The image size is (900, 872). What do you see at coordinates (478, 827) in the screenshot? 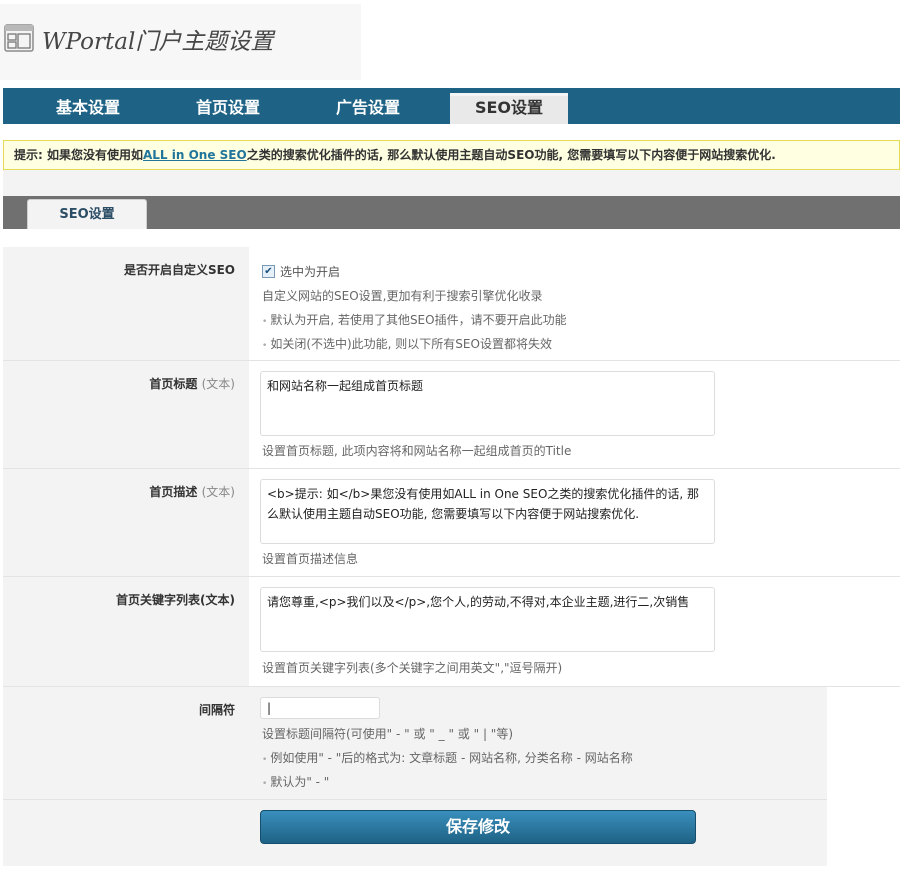
I see `save-changes-button: 保存修改` at bounding box center [478, 827].